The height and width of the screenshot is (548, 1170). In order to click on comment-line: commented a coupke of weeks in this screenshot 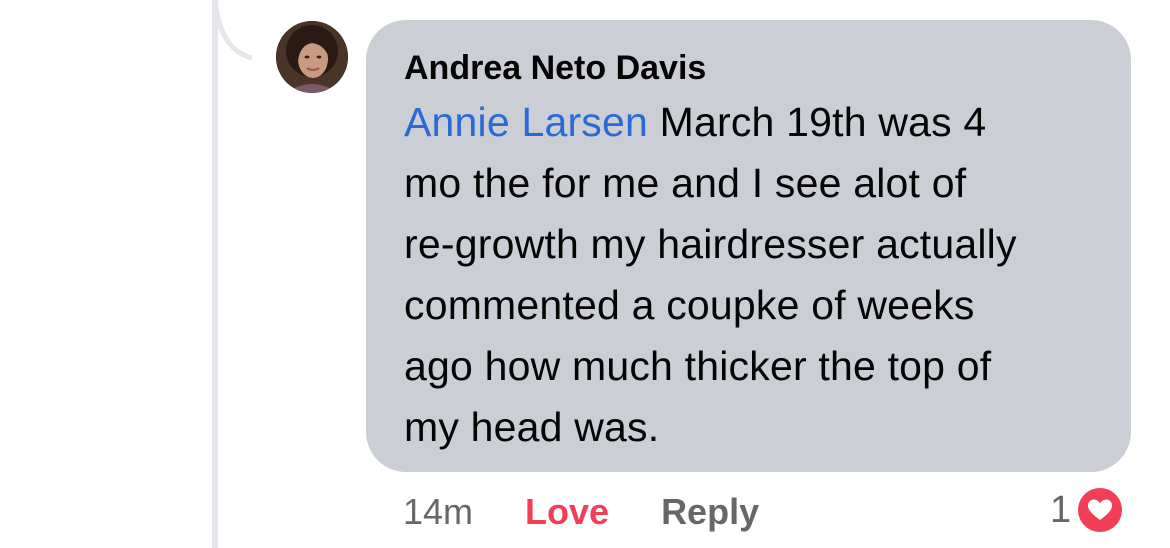, I will do `click(689, 305)`.